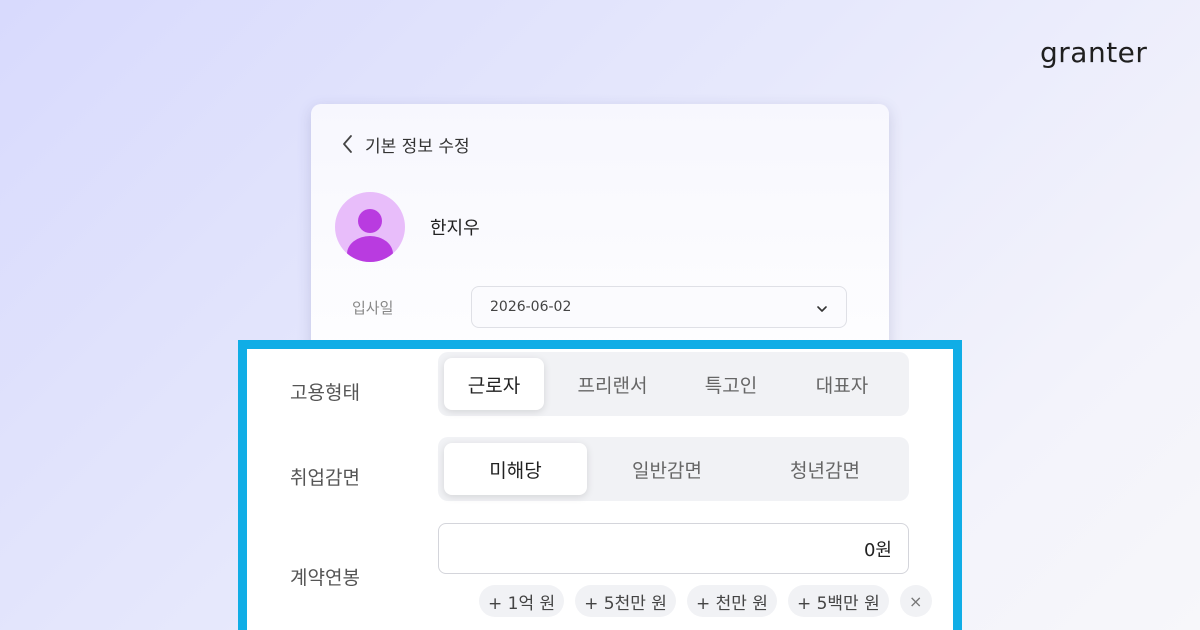  What do you see at coordinates (522, 601) in the screenshot?
I see `add-100m-chip: + 1억 원` at bounding box center [522, 601].